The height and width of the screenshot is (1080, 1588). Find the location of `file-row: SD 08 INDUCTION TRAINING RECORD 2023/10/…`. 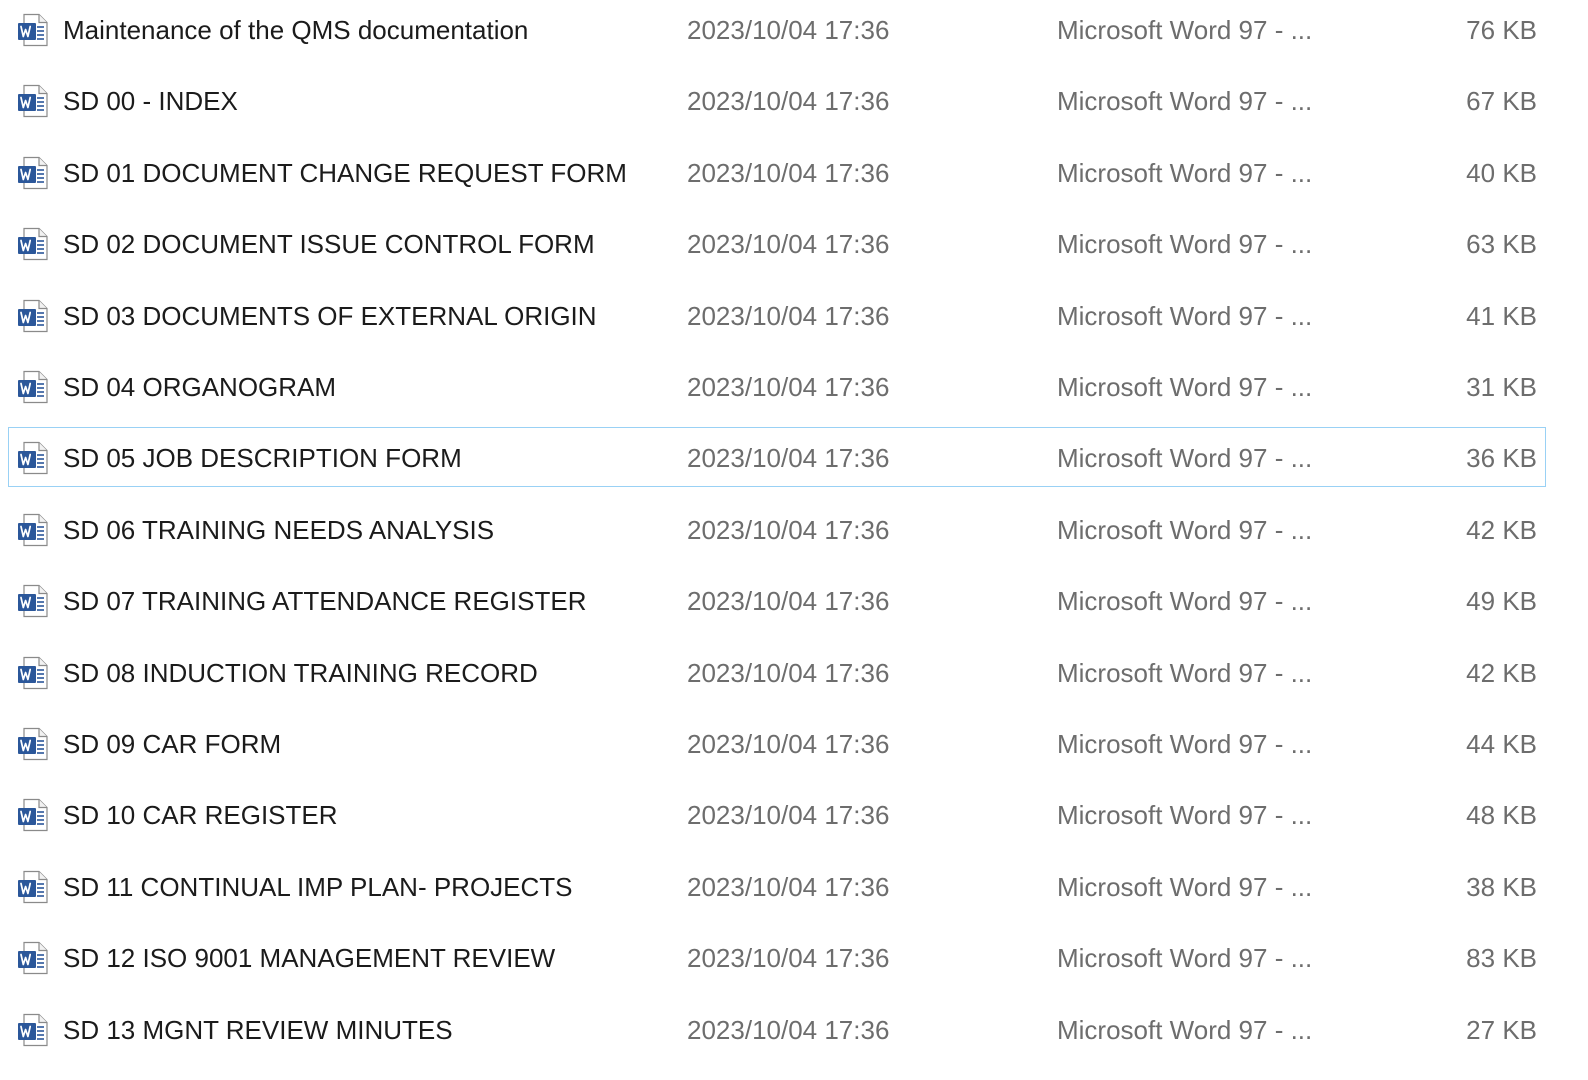

file-row: SD 08 INDUCTION TRAINING RECORD 2023/10/… is located at coordinates (777, 672).